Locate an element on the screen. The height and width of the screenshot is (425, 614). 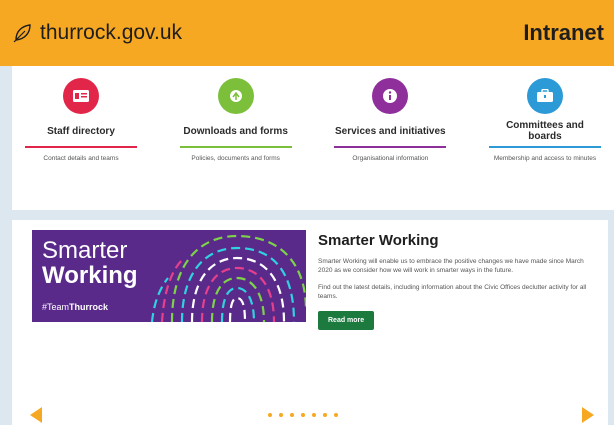
feature-title: Smarter Working is located at coordinates (378, 240).